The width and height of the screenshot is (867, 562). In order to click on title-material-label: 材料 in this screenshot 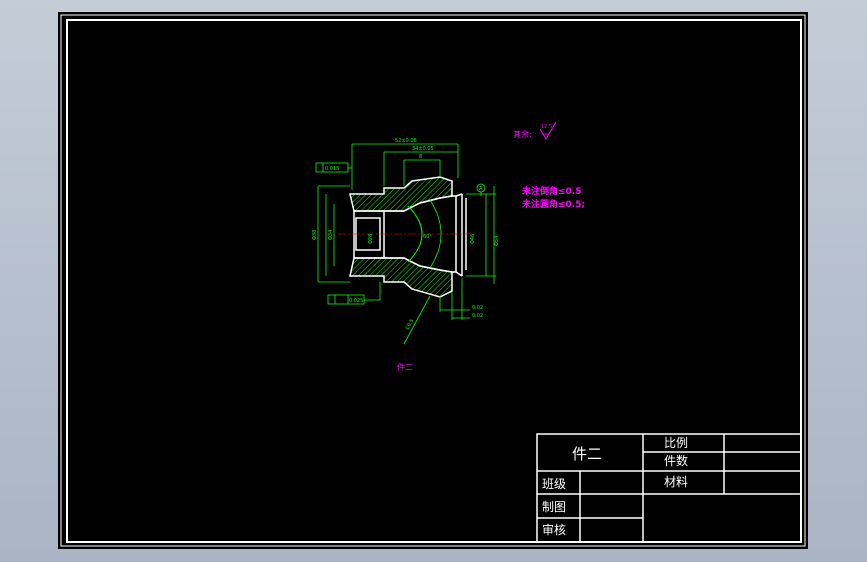, I will do `click(676, 482)`.